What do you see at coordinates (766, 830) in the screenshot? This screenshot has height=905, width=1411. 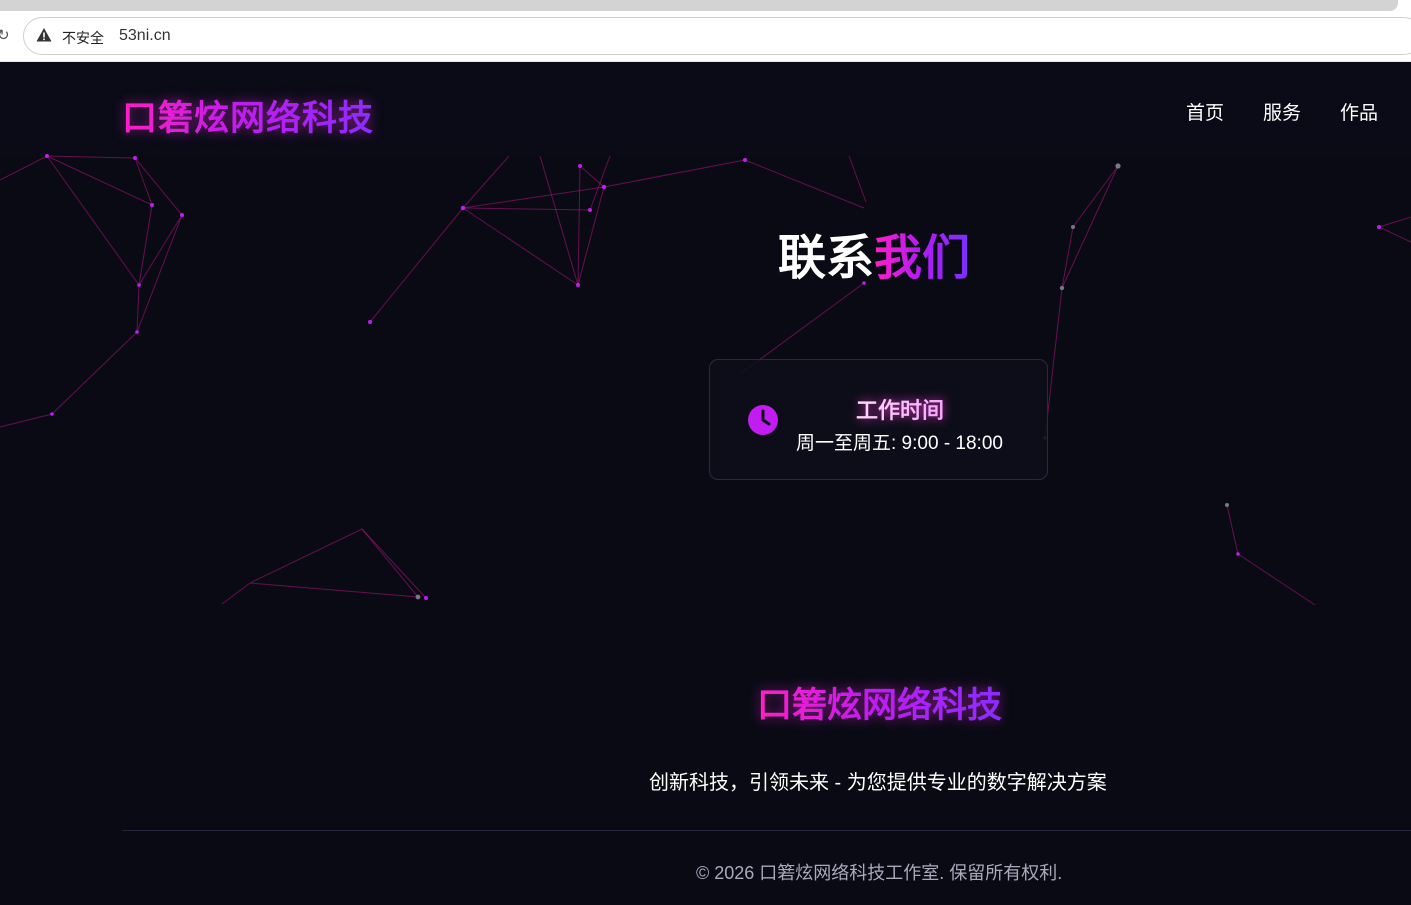 I see `footer-divider` at bounding box center [766, 830].